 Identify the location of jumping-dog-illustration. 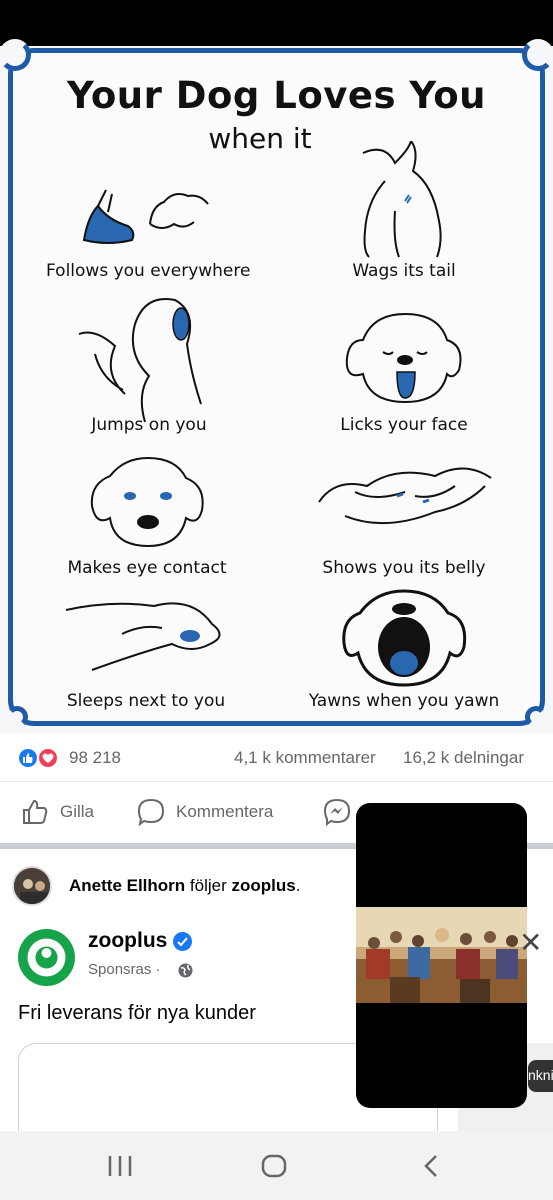
(140, 360).